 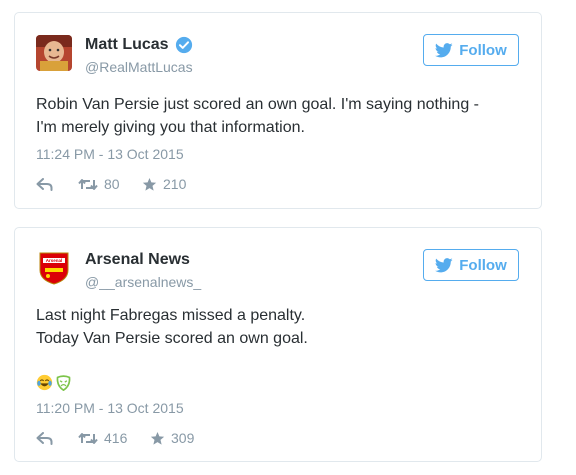 What do you see at coordinates (175, 184) in the screenshot?
I see `favorite-count: 210` at bounding box center [175, 184].